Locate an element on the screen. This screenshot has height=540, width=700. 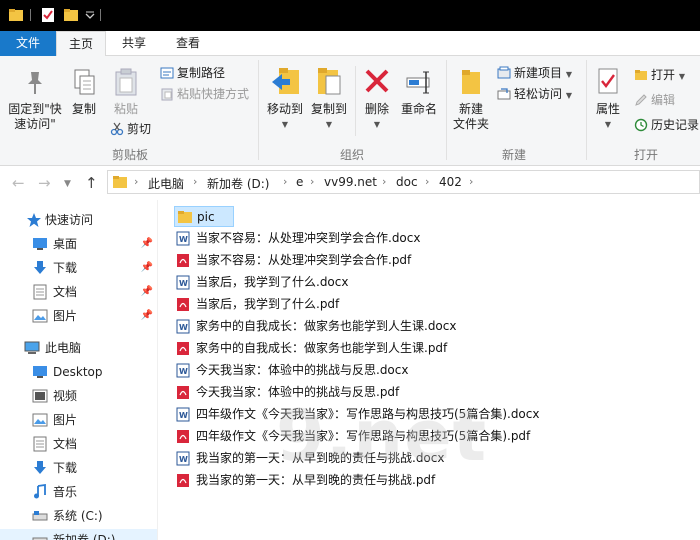
cut-button: 剪切 is located at coordinates (130, 129).